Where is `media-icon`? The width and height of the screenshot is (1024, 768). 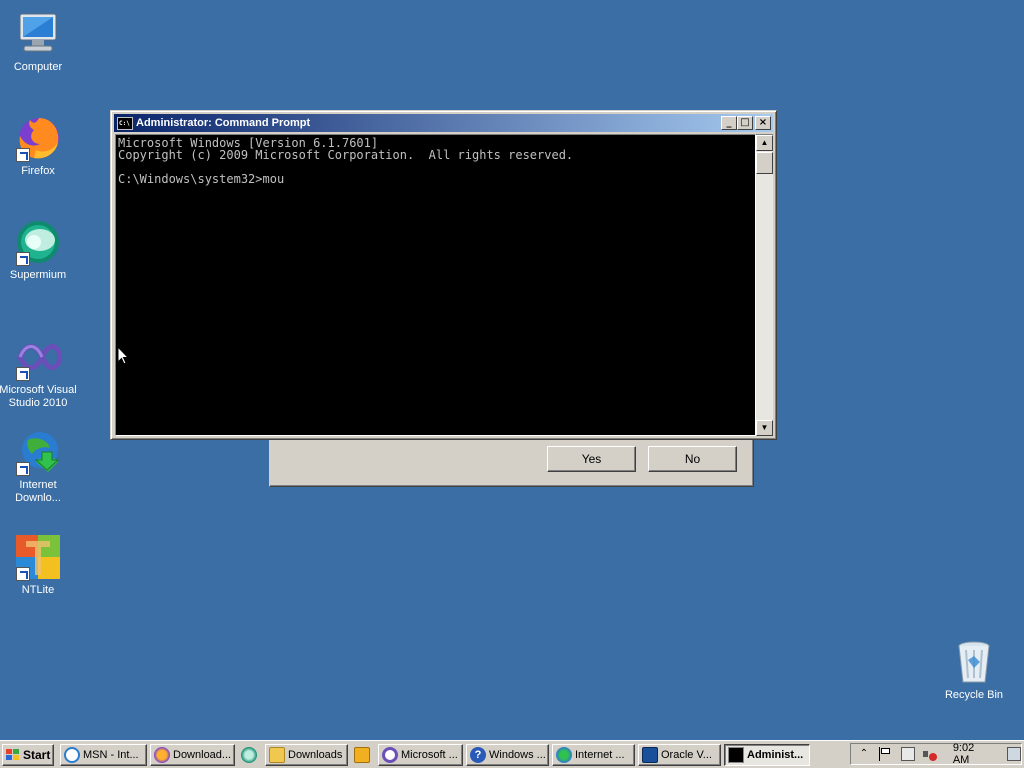 media-icon is located at coordinates (362, 754).